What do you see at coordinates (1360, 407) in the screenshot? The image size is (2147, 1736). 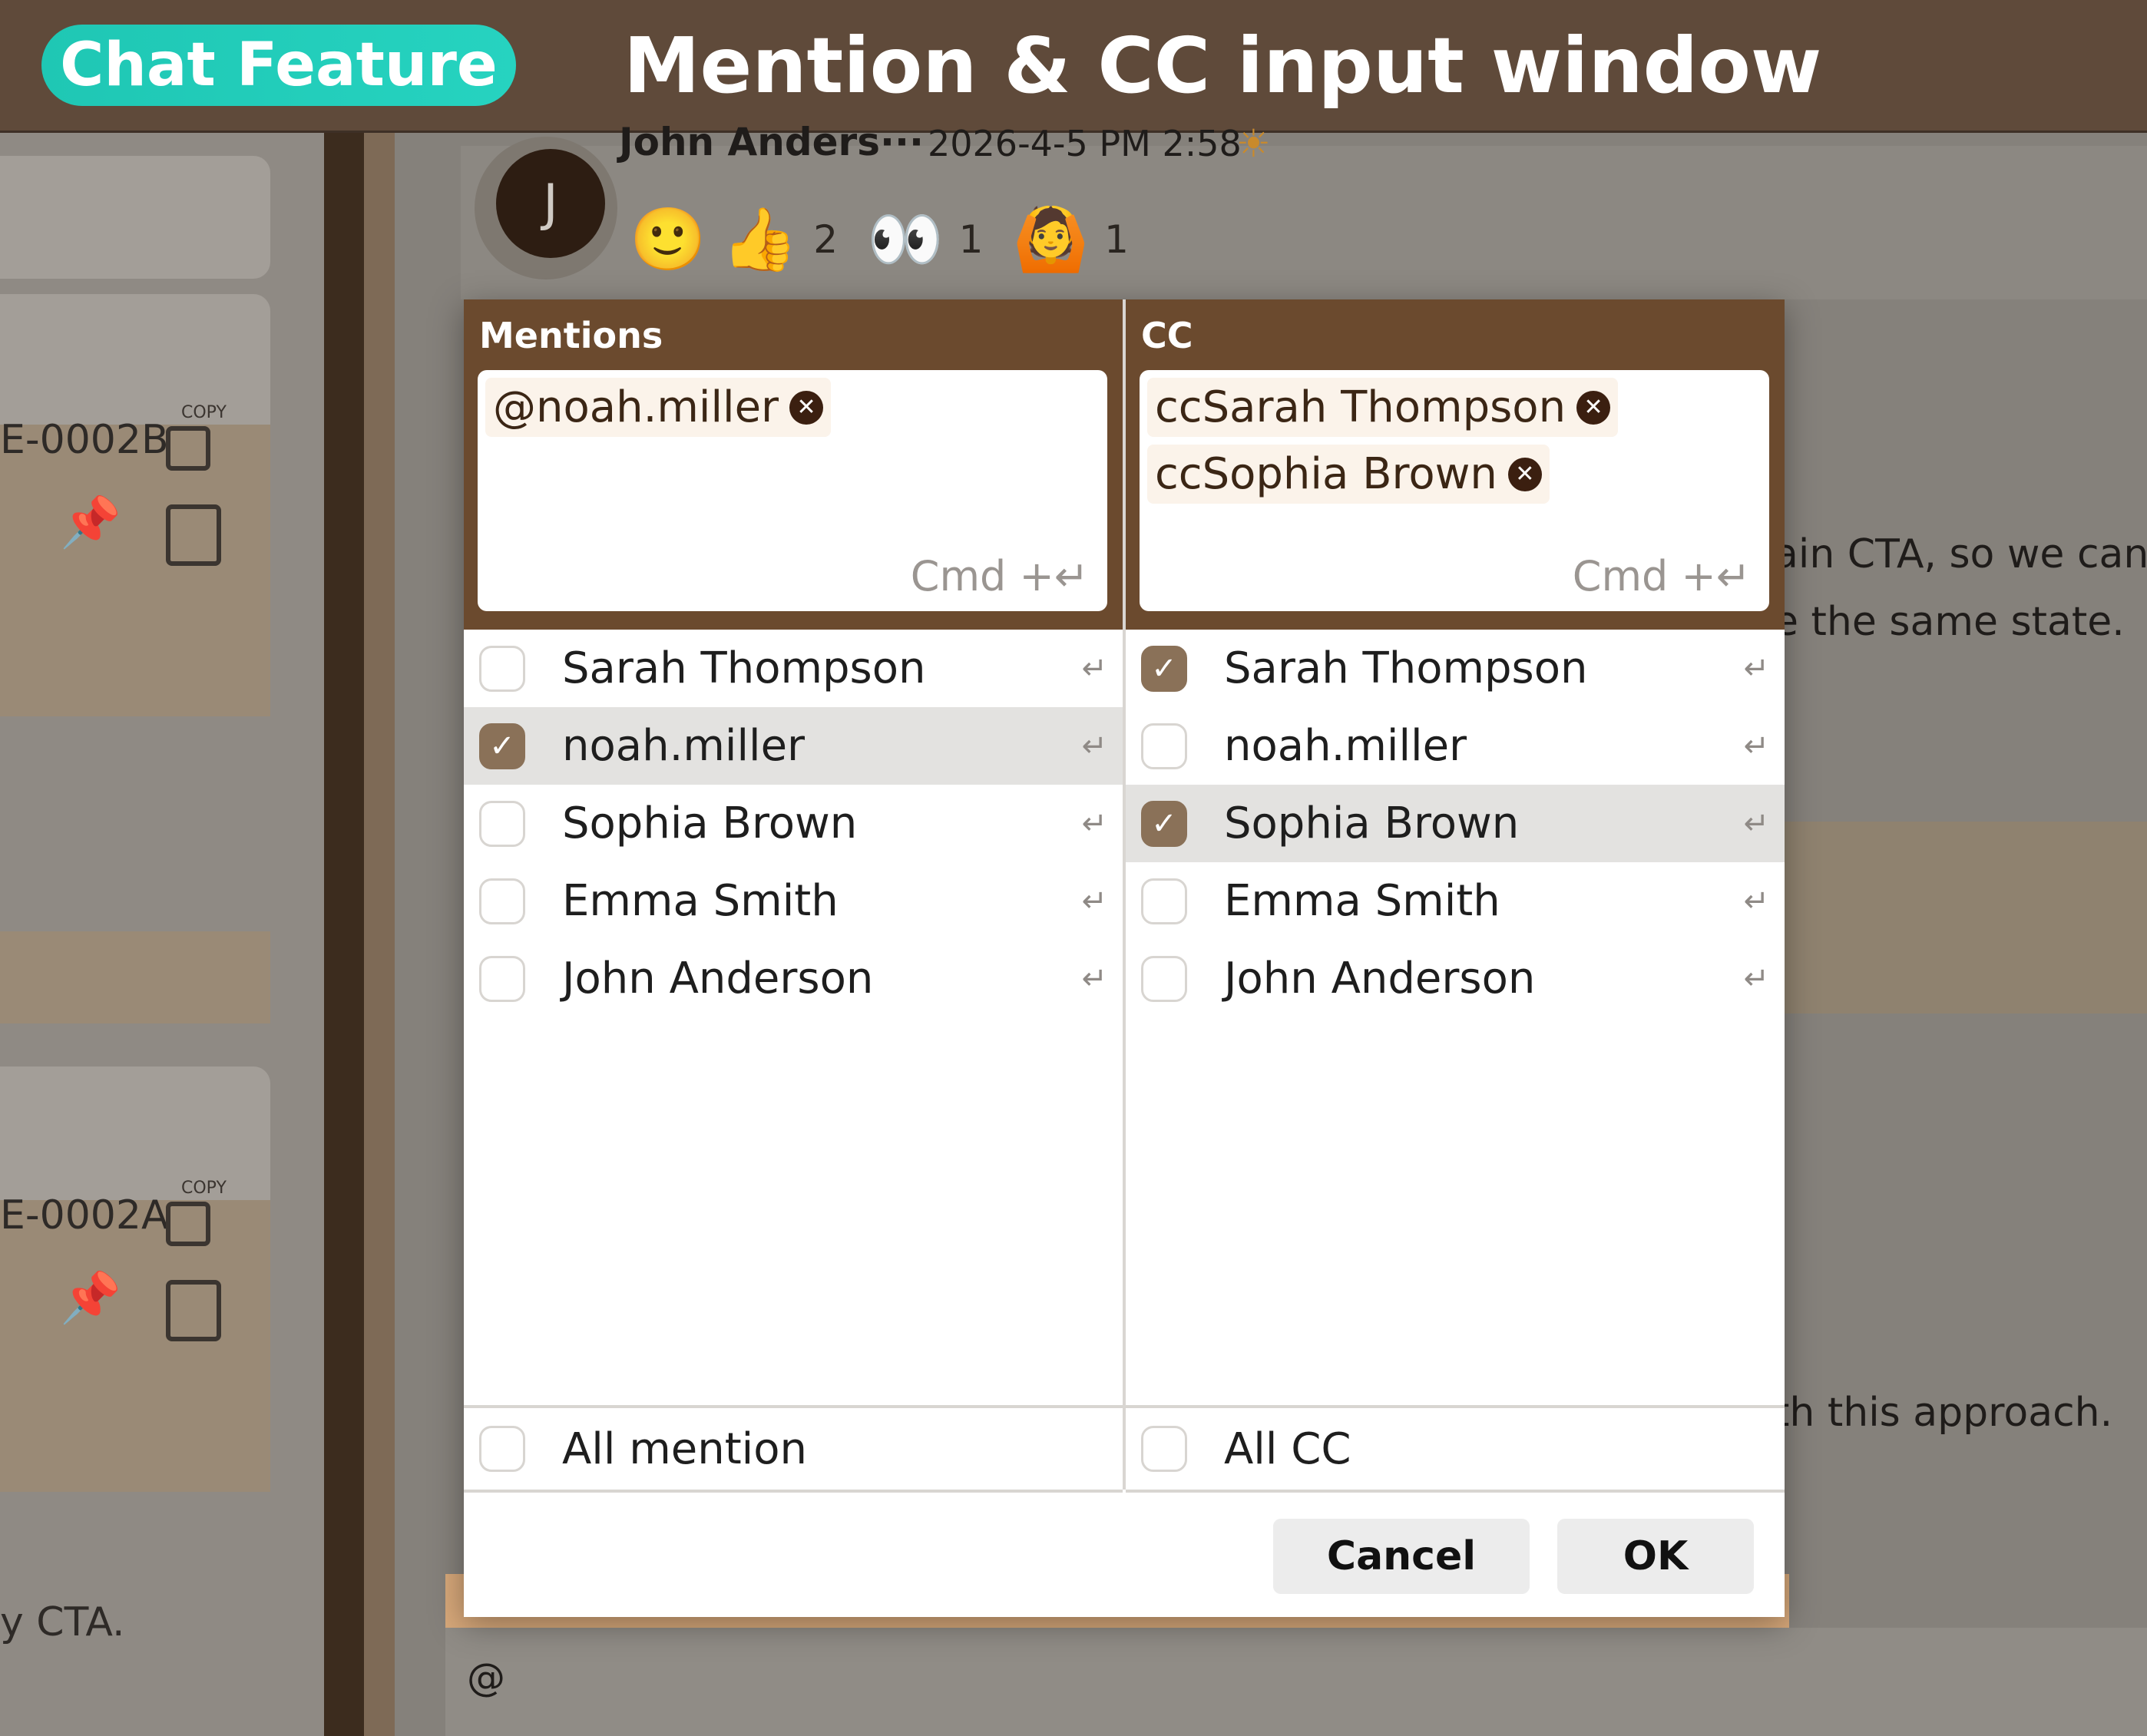 I see `cc-chip-label: ccSarah Thompson` at bounding box center [1360, 407].